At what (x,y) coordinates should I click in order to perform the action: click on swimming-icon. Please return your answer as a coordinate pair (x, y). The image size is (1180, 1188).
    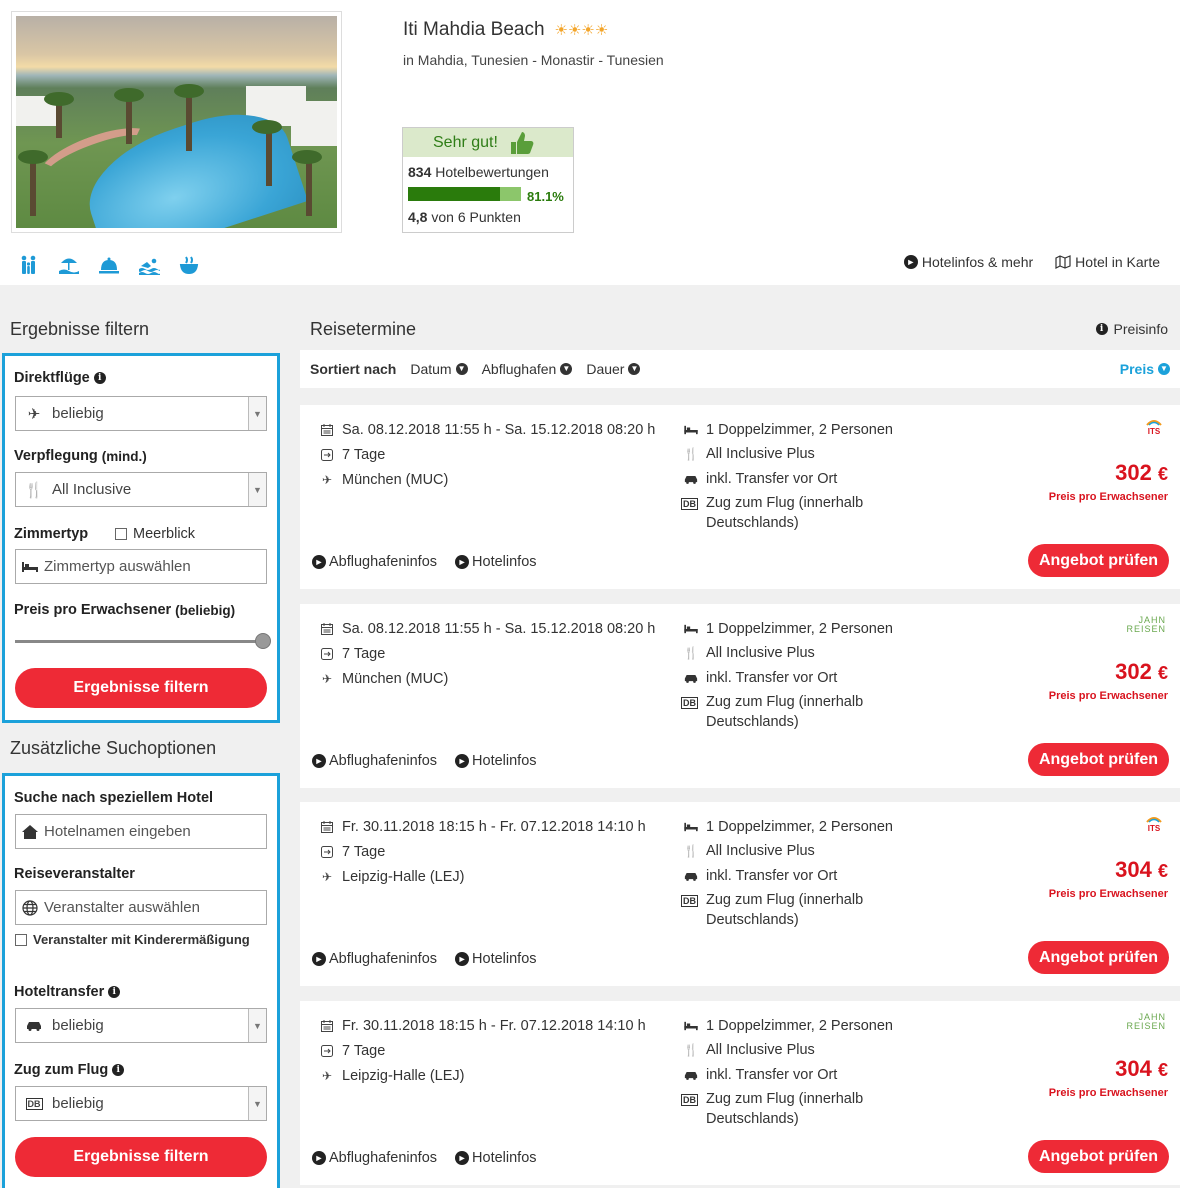
    Looking at the image, I should click on (149, 265).